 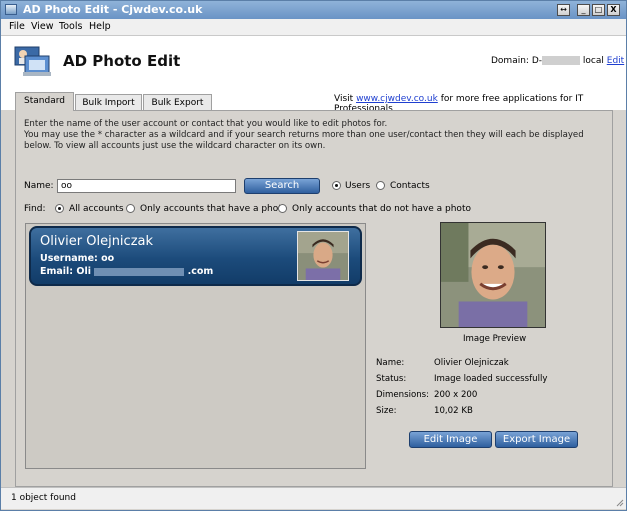 I want to click on with-photo-radio, so click(x=130, y=208).